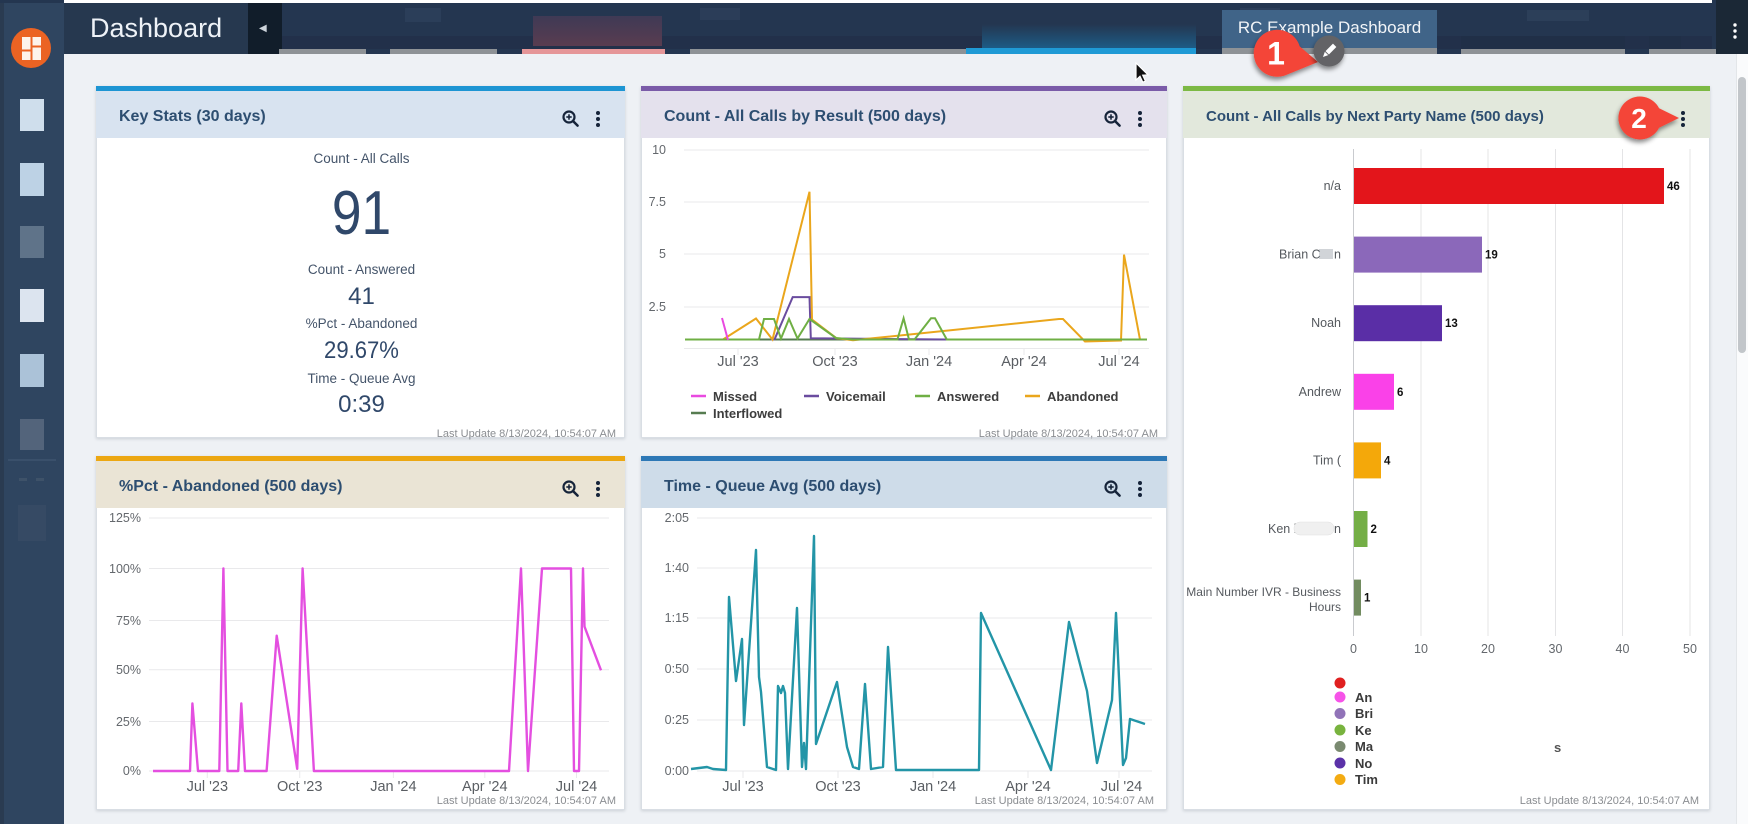 The image size is (1748, 824). Describe the element at coordinates (677, 568) in the screenshot. I see `svg-text: 1:40` at that location.